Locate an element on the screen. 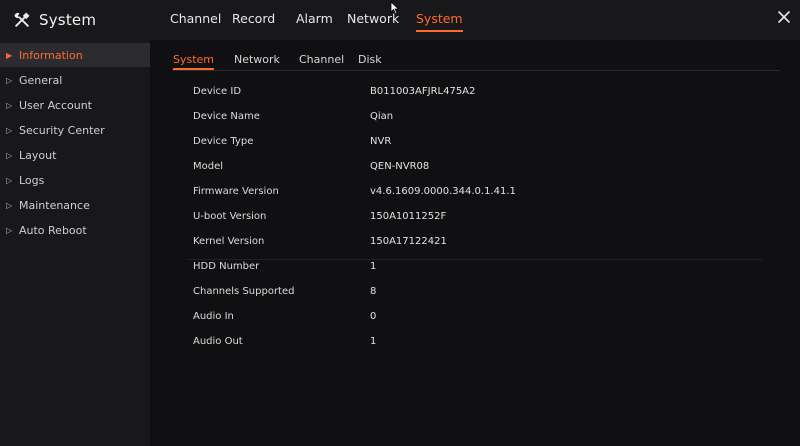 Image resolution: width=800 pixels, height=446 pixels. sidebar-item-user-account: ▷ User Account is located at coordinates (75, 105).